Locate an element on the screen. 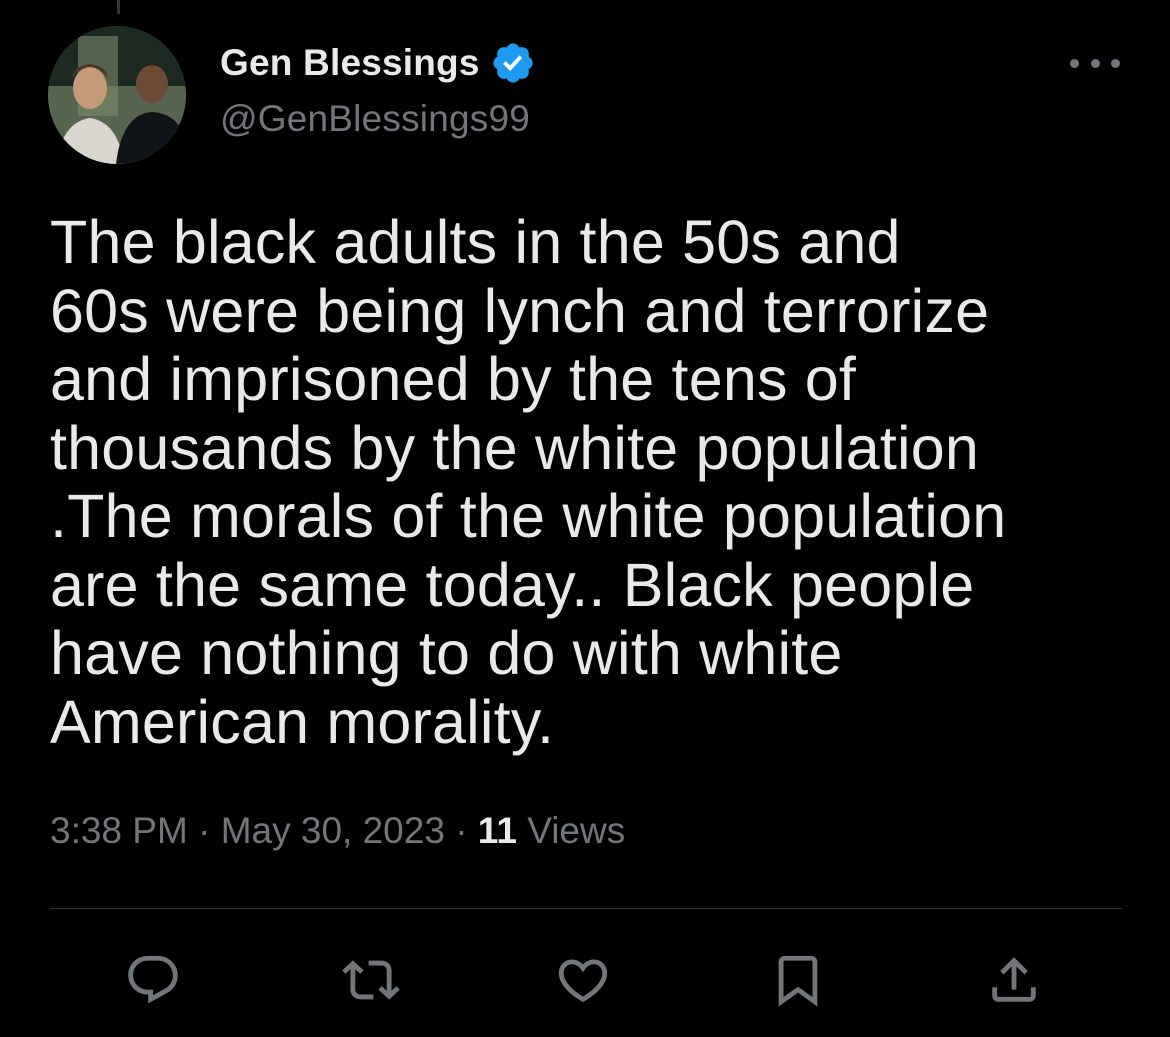  retweet-icon is located at coordinates (371, 980).